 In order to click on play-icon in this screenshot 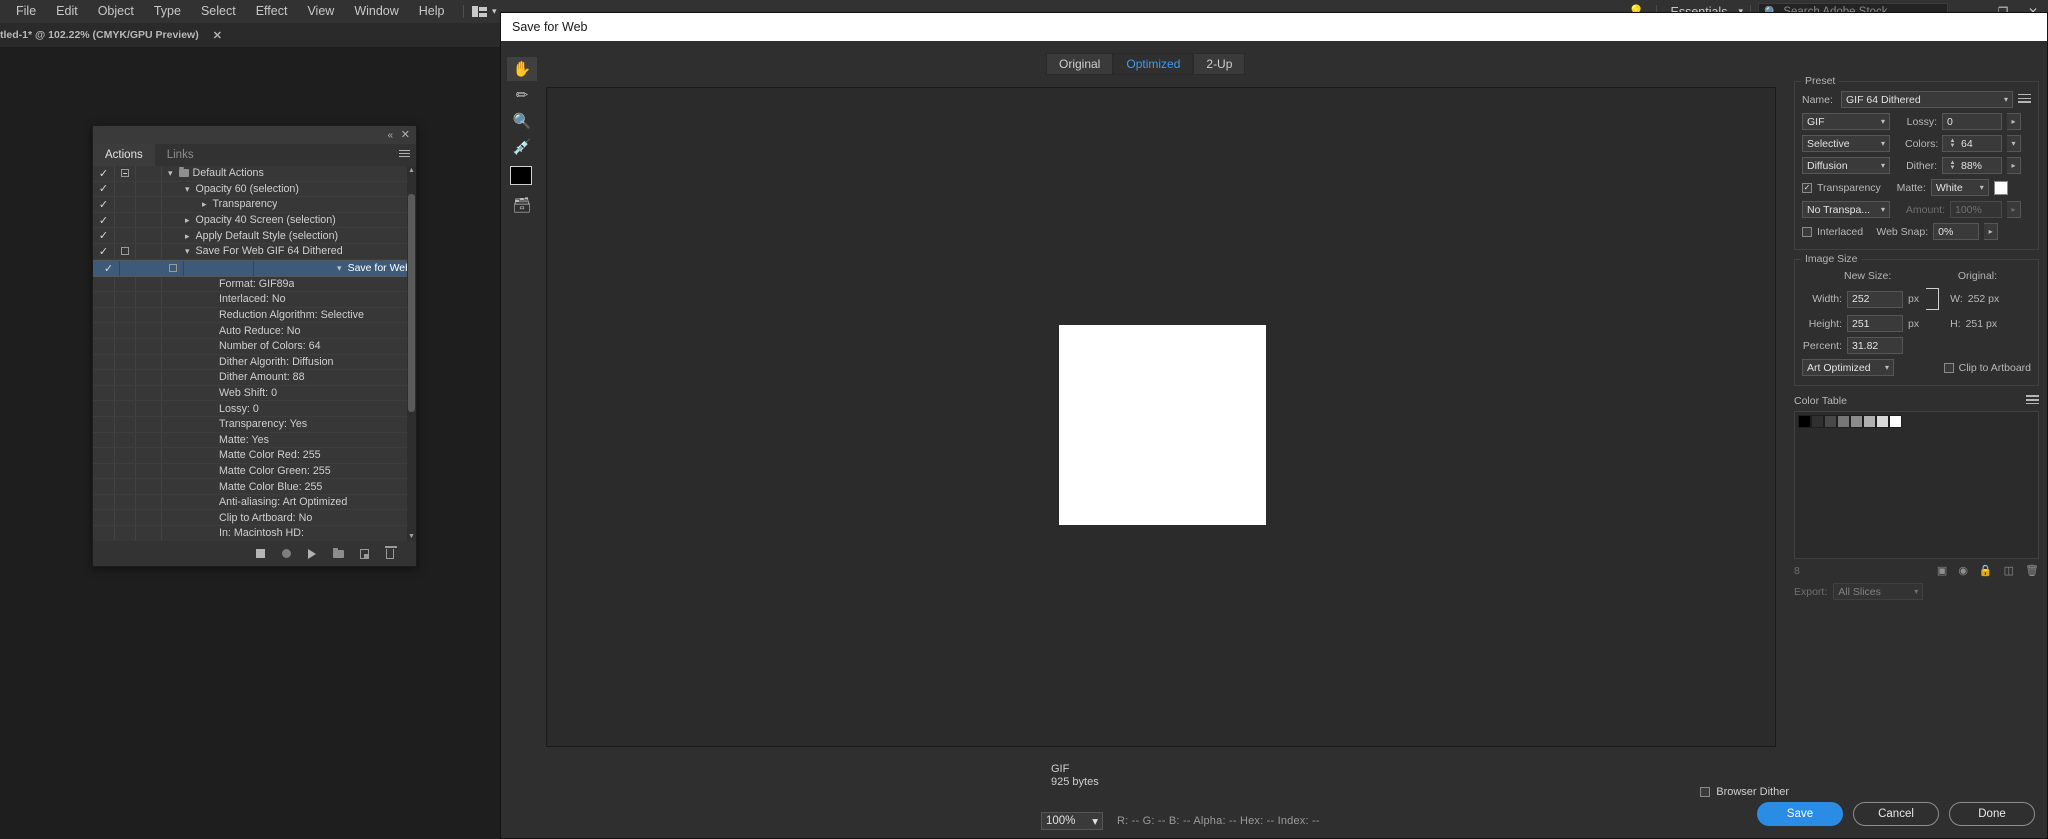, I will do `click(312, 554)`.